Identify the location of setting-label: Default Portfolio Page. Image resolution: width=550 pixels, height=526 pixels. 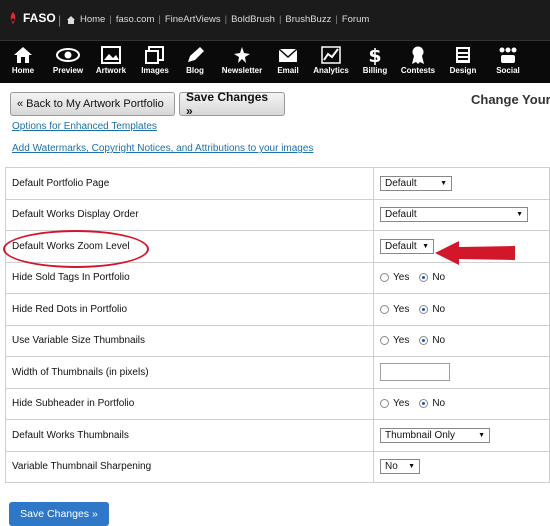
(189, 183).